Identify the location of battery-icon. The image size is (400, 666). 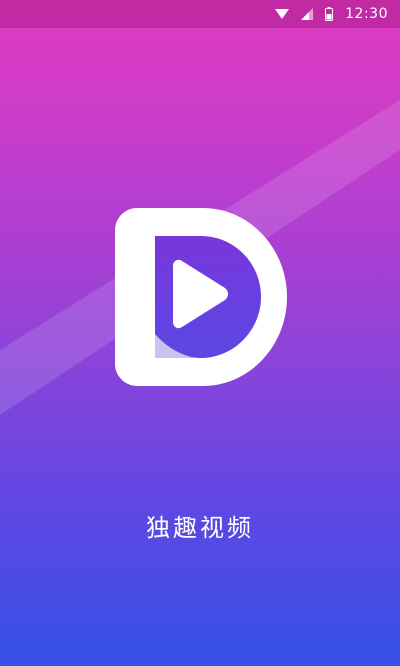
(329, 14).